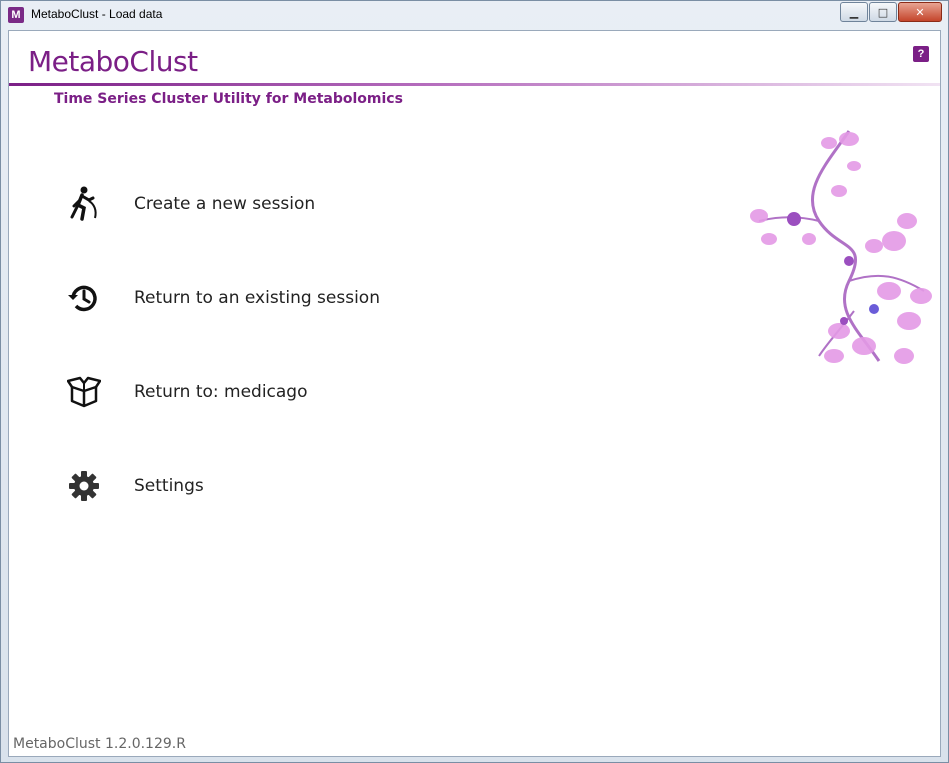  What do you see at coordinates (309, 486) in the screenshot?
I see `settings-button: Settings` at bounding box center [309, 486].